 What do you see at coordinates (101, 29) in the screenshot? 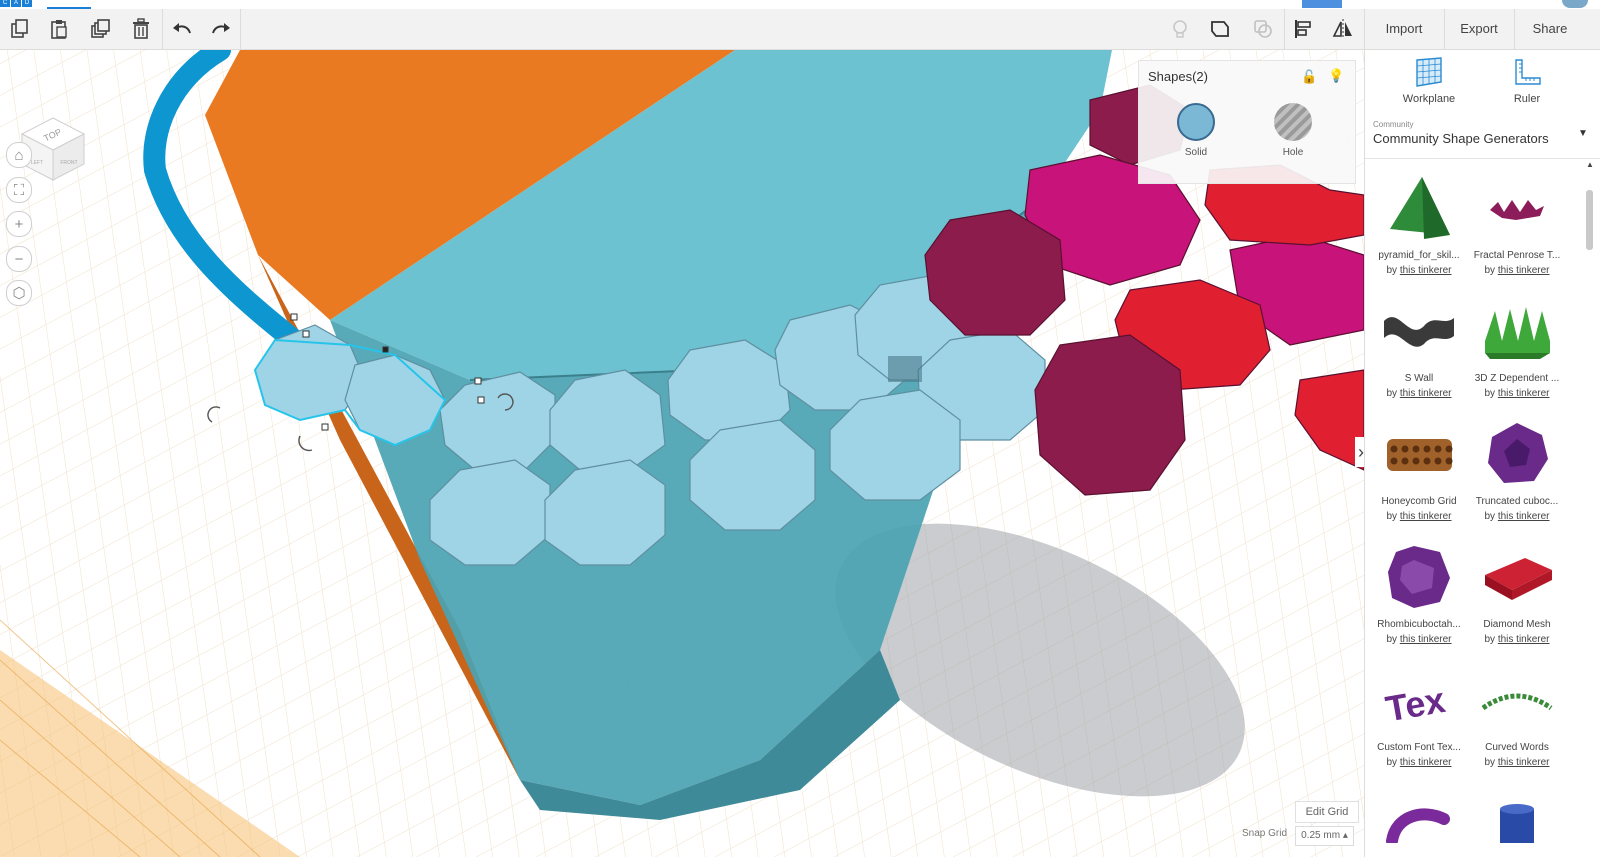
I see `duplicate-button` at bounding box center [101, 29].